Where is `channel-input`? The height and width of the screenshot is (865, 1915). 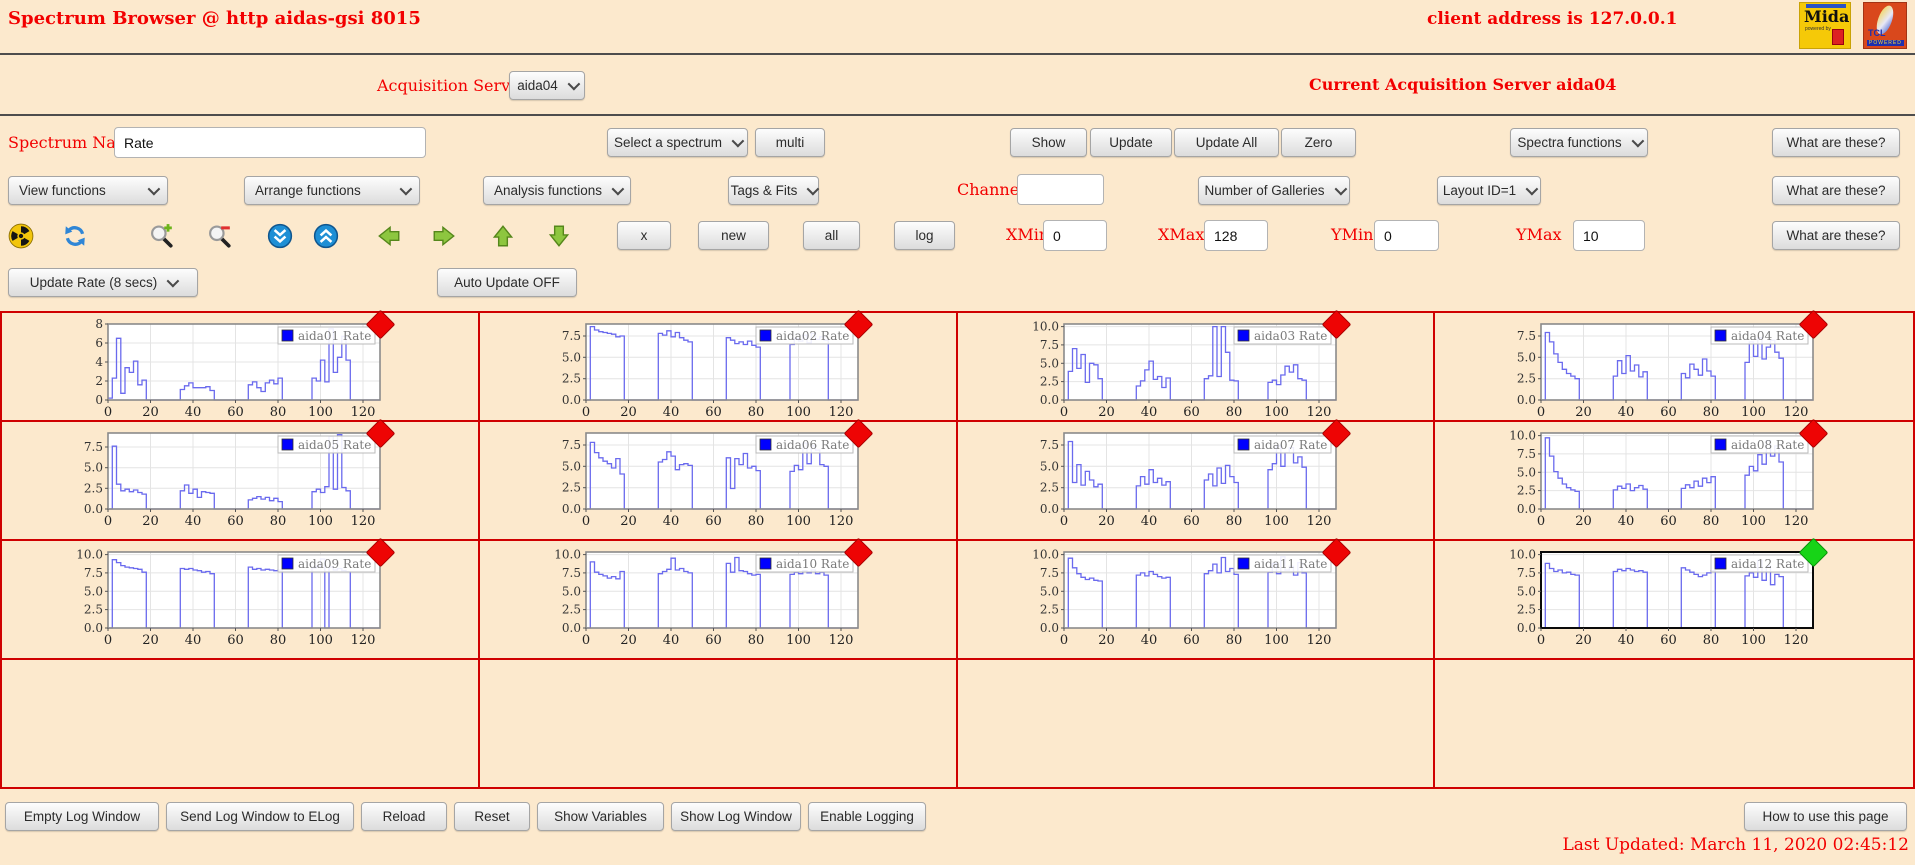 channel-input is located at coordinates (1060, 189).